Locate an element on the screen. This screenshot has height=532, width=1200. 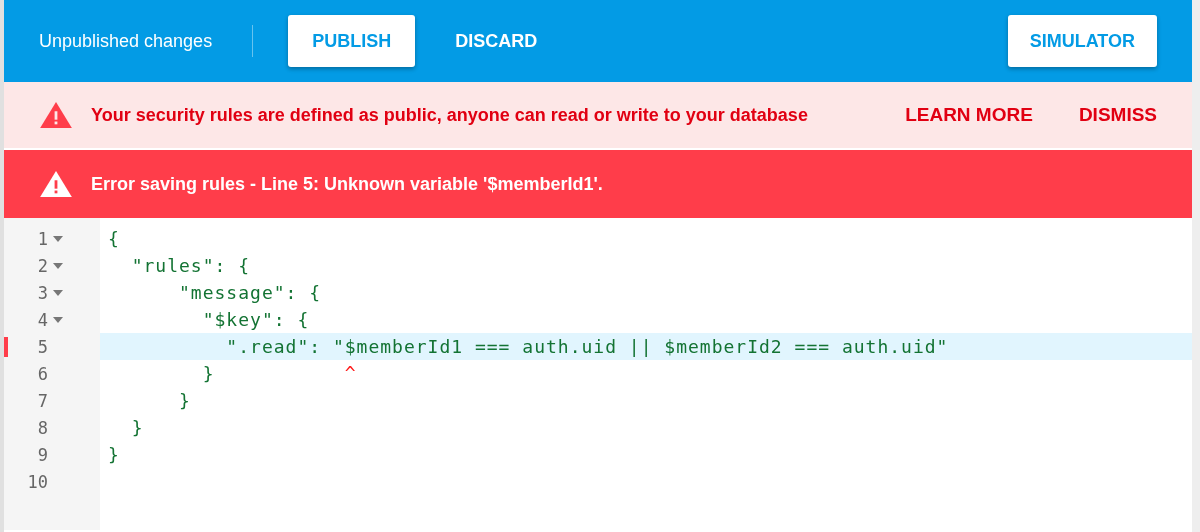
code-line: "message": { is located at coordinates (250, 292).